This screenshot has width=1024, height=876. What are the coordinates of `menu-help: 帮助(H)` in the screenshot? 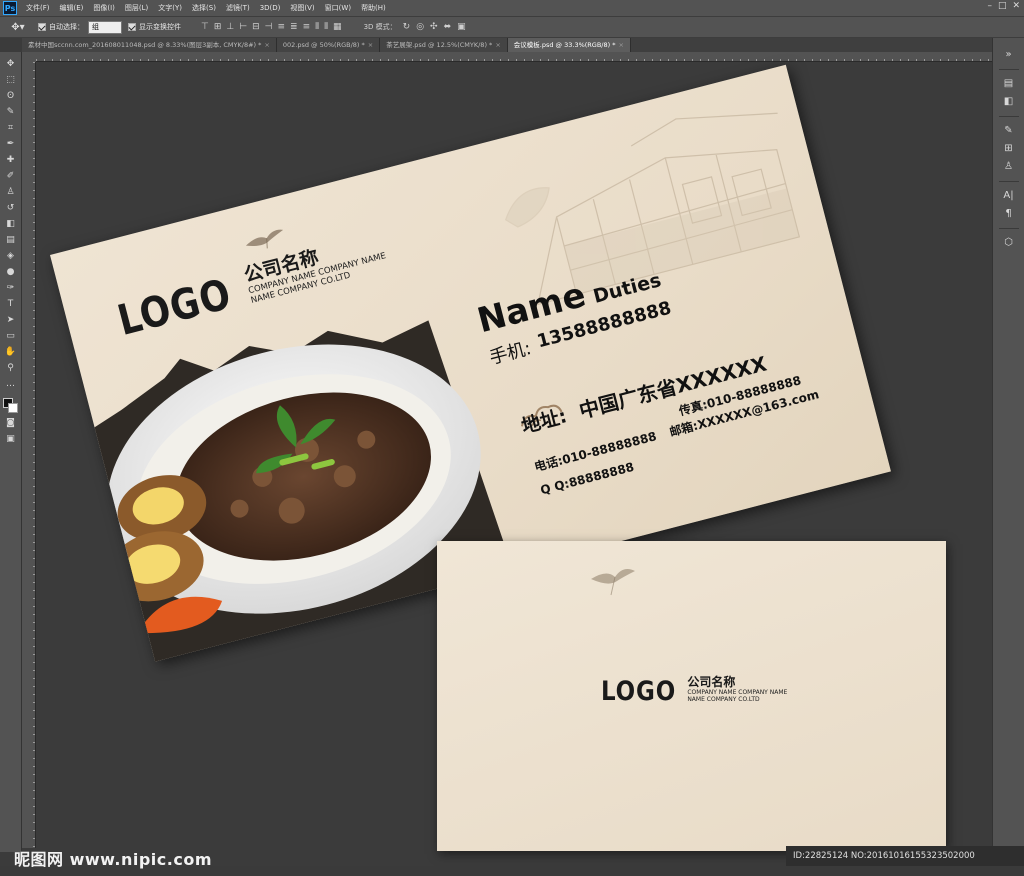 It's located at (373, 8).